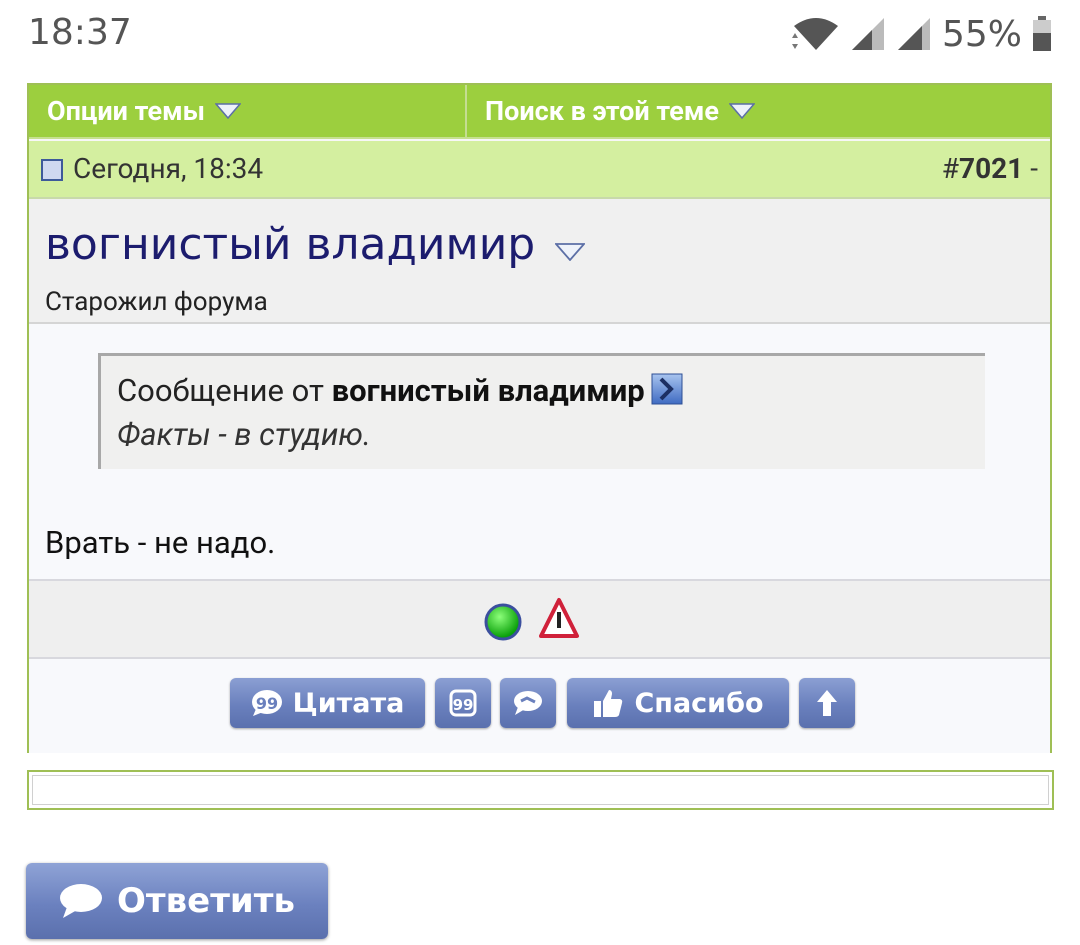 This screenshot has height=945, width=1080. What do you see at coordinates (52, 170) in the screenshot?
I see `document-icon` at bounding box center [52, 170].